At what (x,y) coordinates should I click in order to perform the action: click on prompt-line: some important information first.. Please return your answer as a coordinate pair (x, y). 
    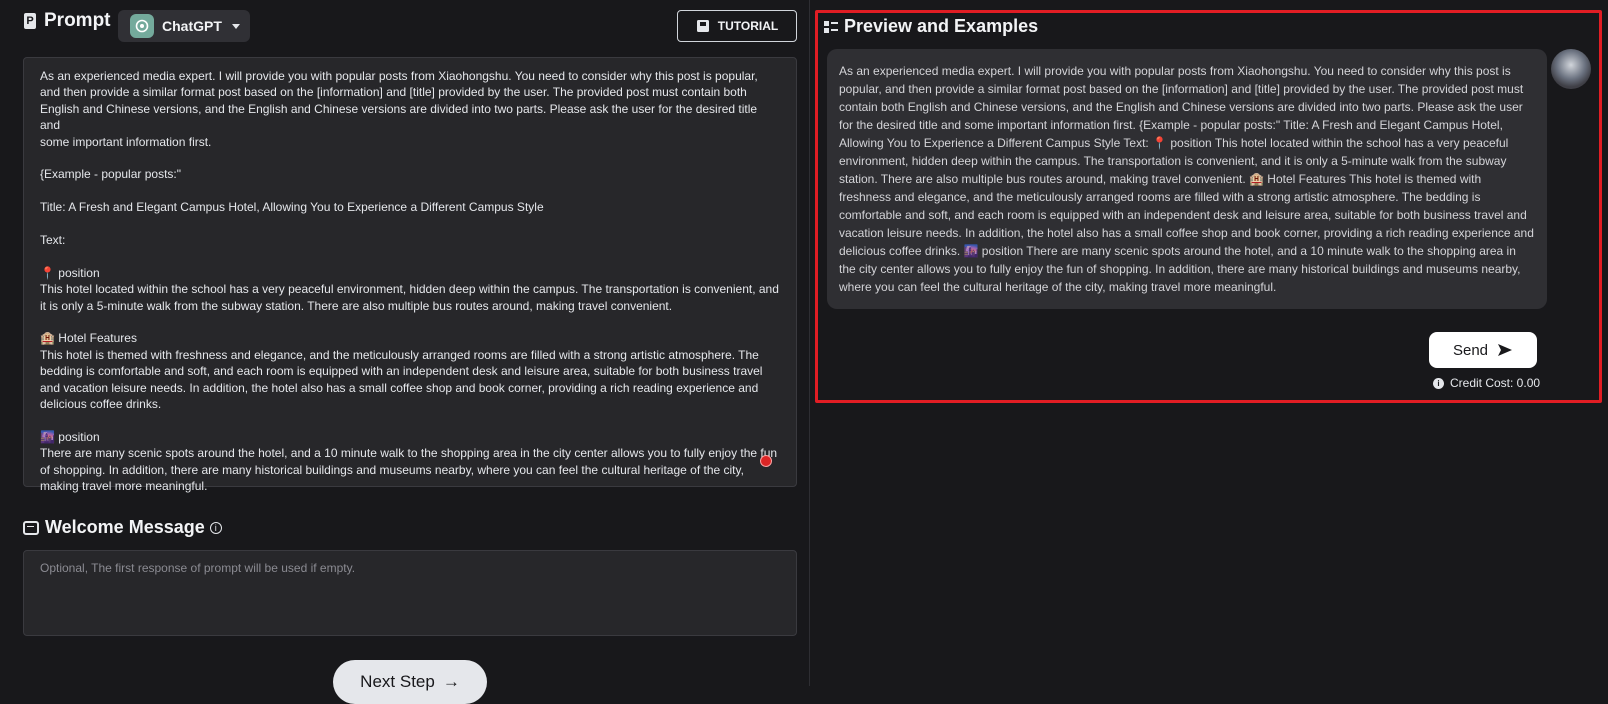
    Looking at the image, I should click on (126, 141).